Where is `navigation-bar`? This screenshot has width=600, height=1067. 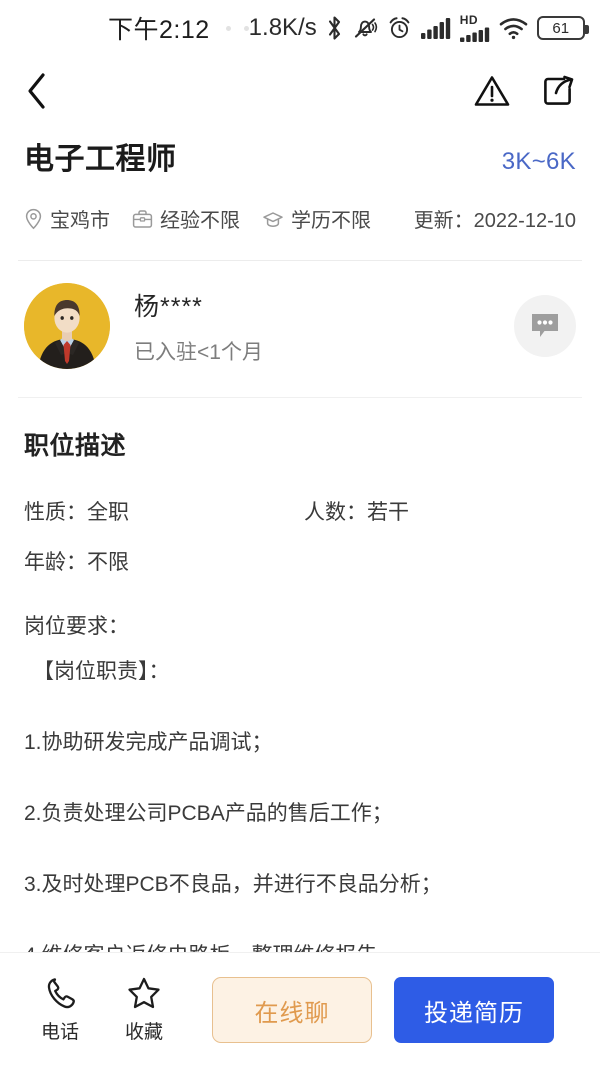
navigation-bar is located at coordinates (300, 91).